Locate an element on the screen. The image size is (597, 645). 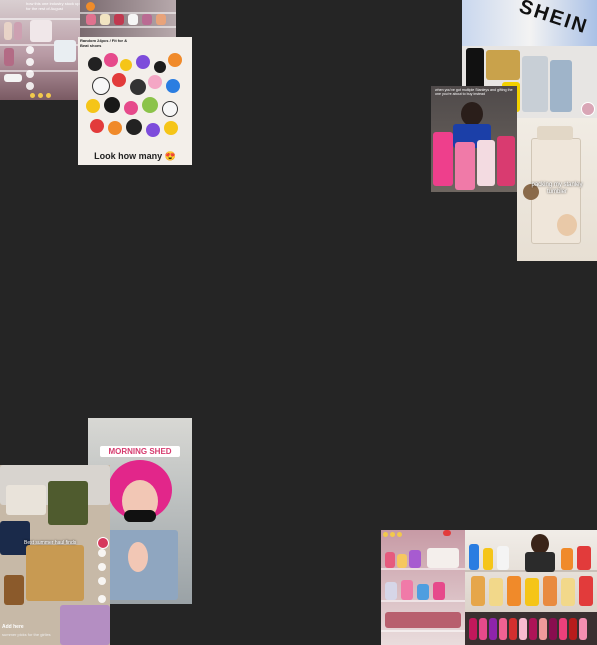
olive-garment is located at coordinates (68, 503).